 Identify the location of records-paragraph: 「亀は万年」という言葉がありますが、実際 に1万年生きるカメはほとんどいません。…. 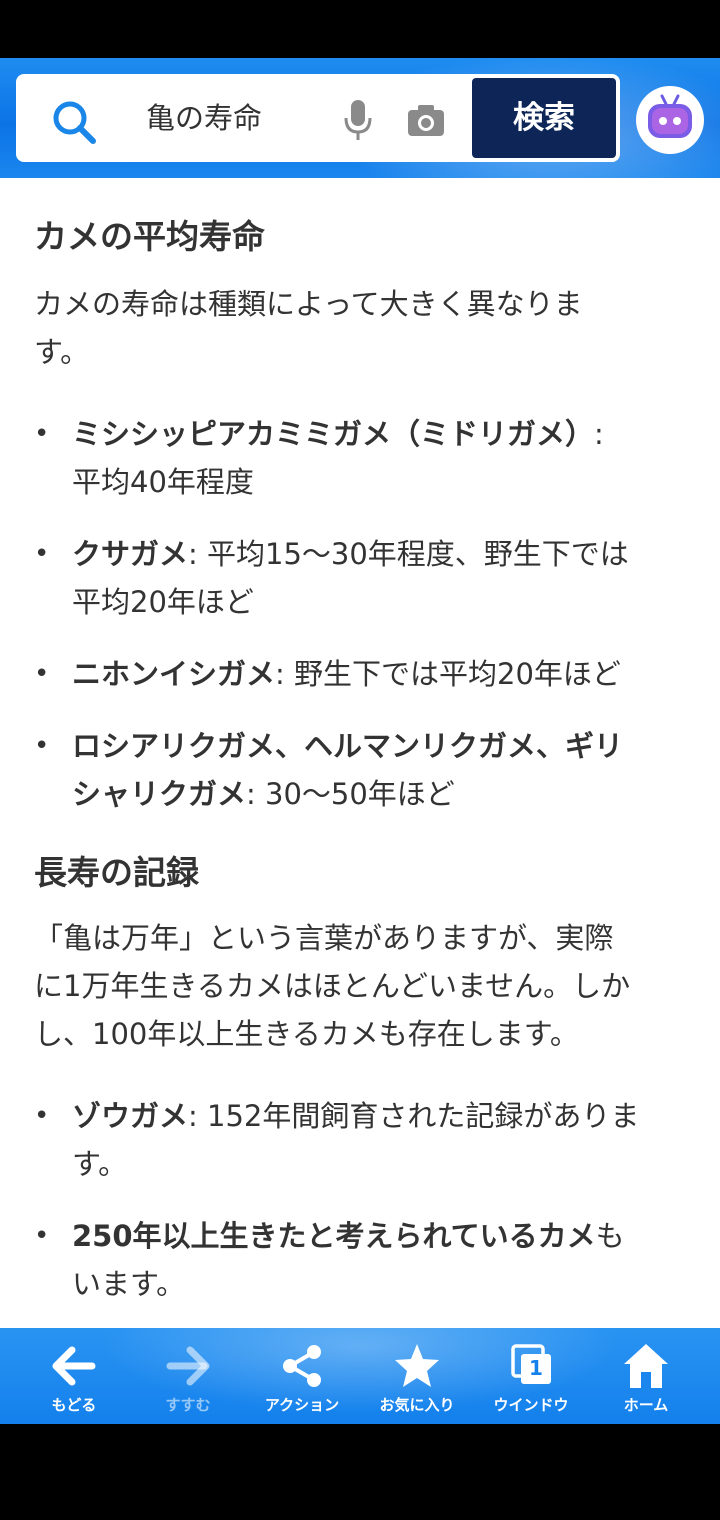
(364, 986).